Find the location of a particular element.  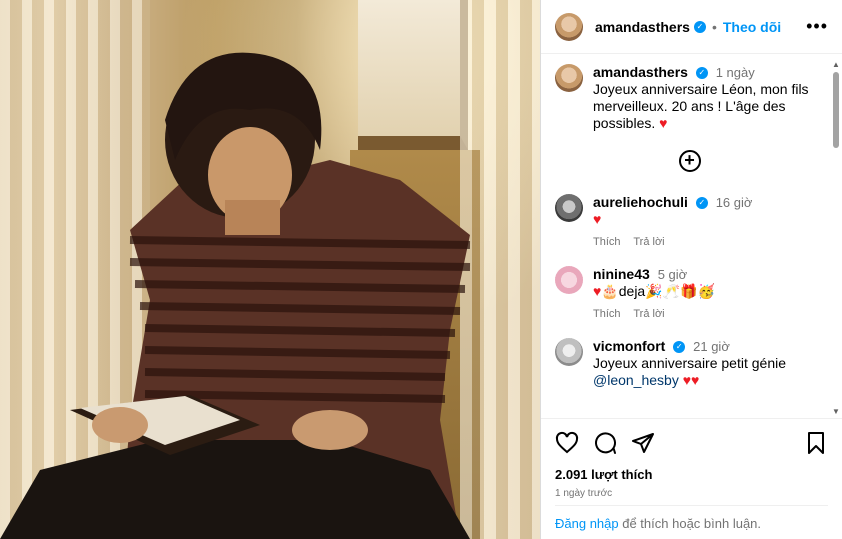

header-username: amandasthers is located at coordinates (642, 27).